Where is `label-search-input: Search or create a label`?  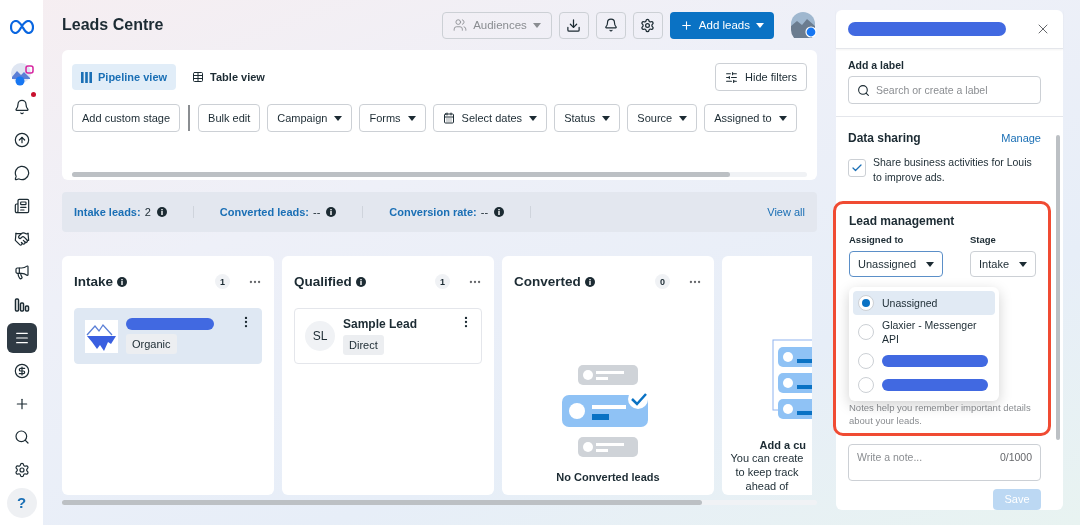
label-search-input: Search or create a label is located at coordinates (951, 90).